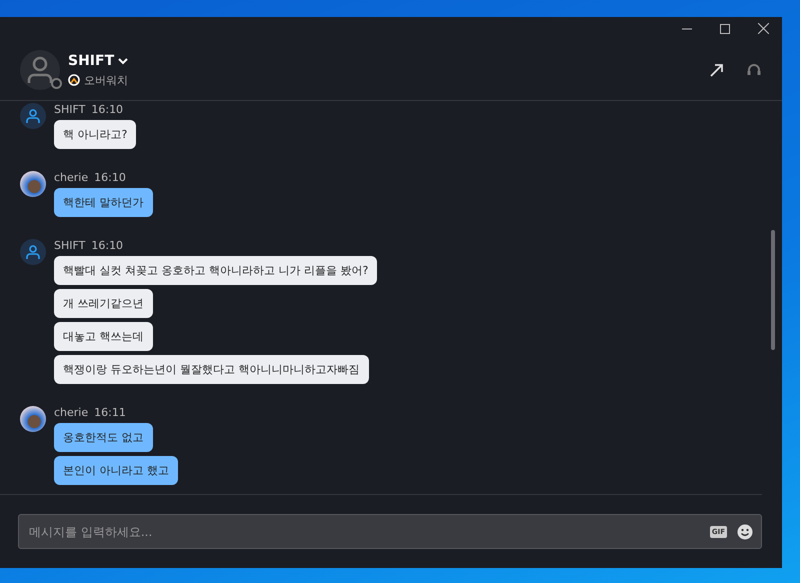  I want to click on game-logo-icon, so click(74, 80).